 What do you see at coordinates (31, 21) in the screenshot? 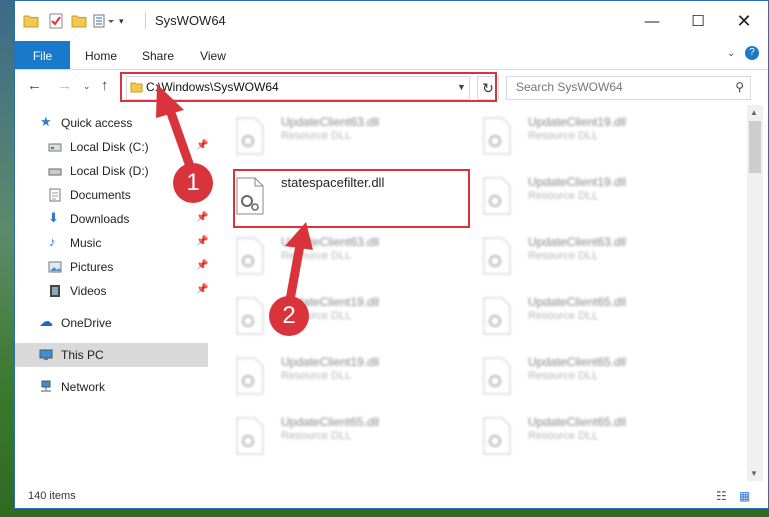
I see `folder-icon` at bounding box center [31, 21].